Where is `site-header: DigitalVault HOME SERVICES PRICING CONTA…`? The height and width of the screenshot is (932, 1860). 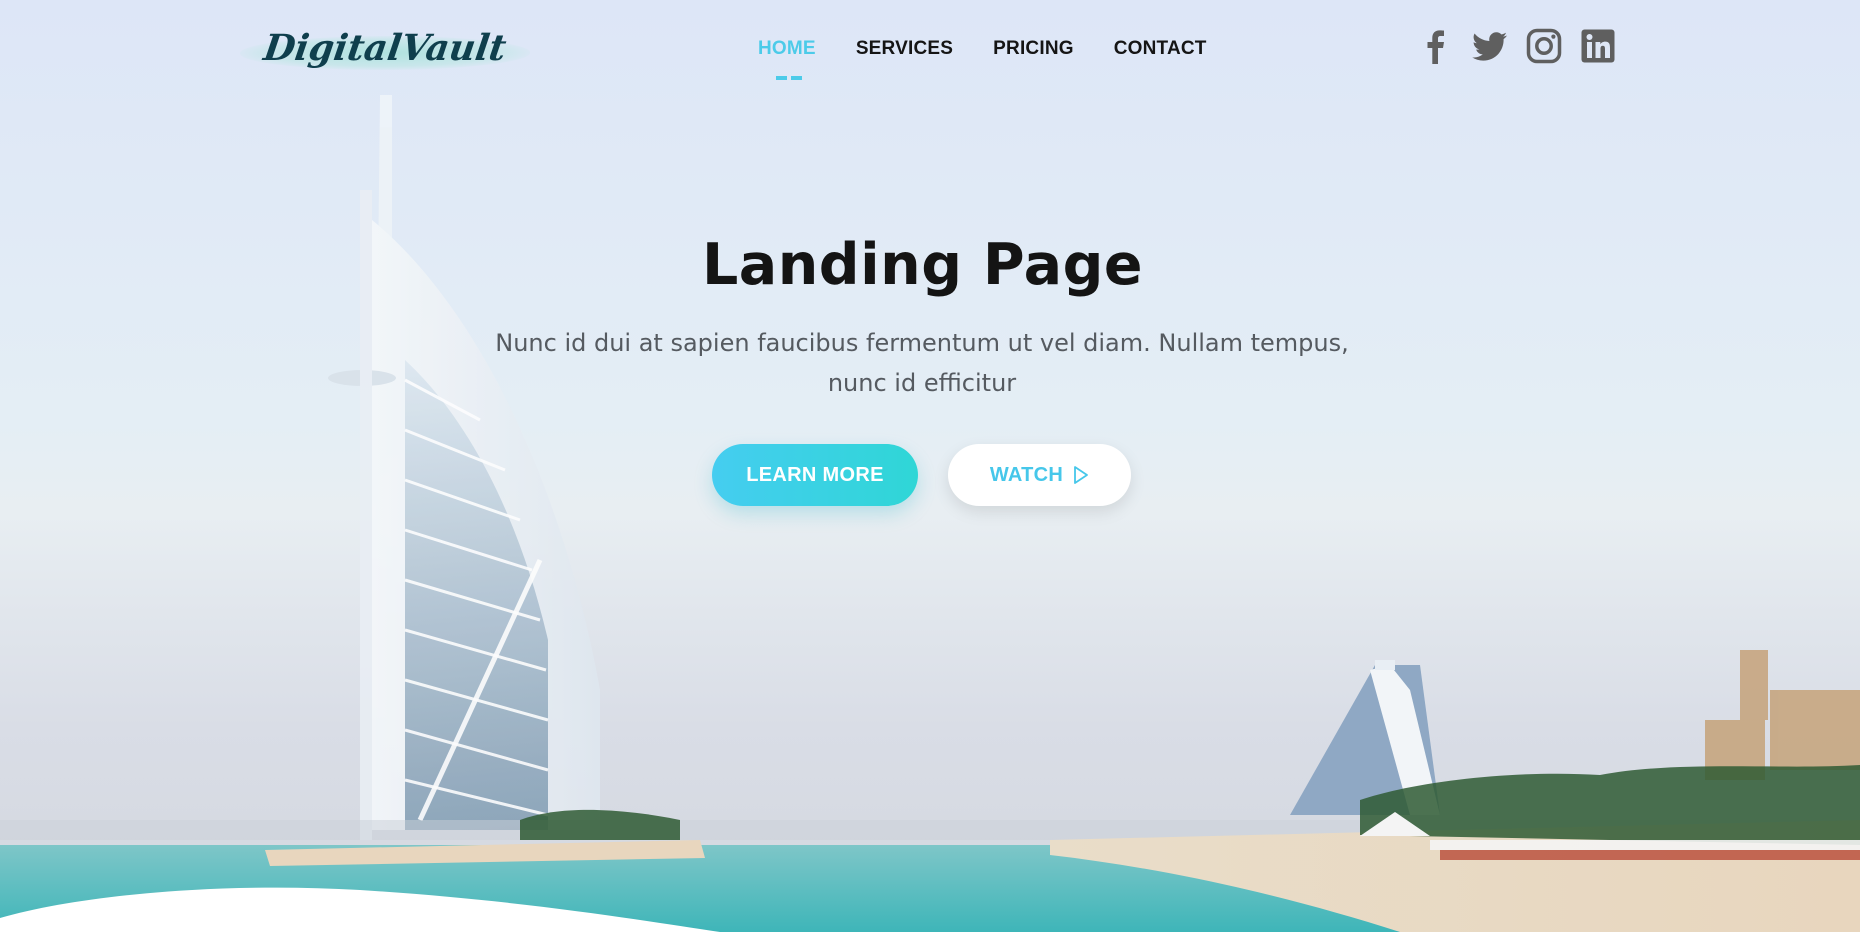
site-header: DigitalVault HOME SERVICES PRICING CONTA… is located at coordinates (930, 50).